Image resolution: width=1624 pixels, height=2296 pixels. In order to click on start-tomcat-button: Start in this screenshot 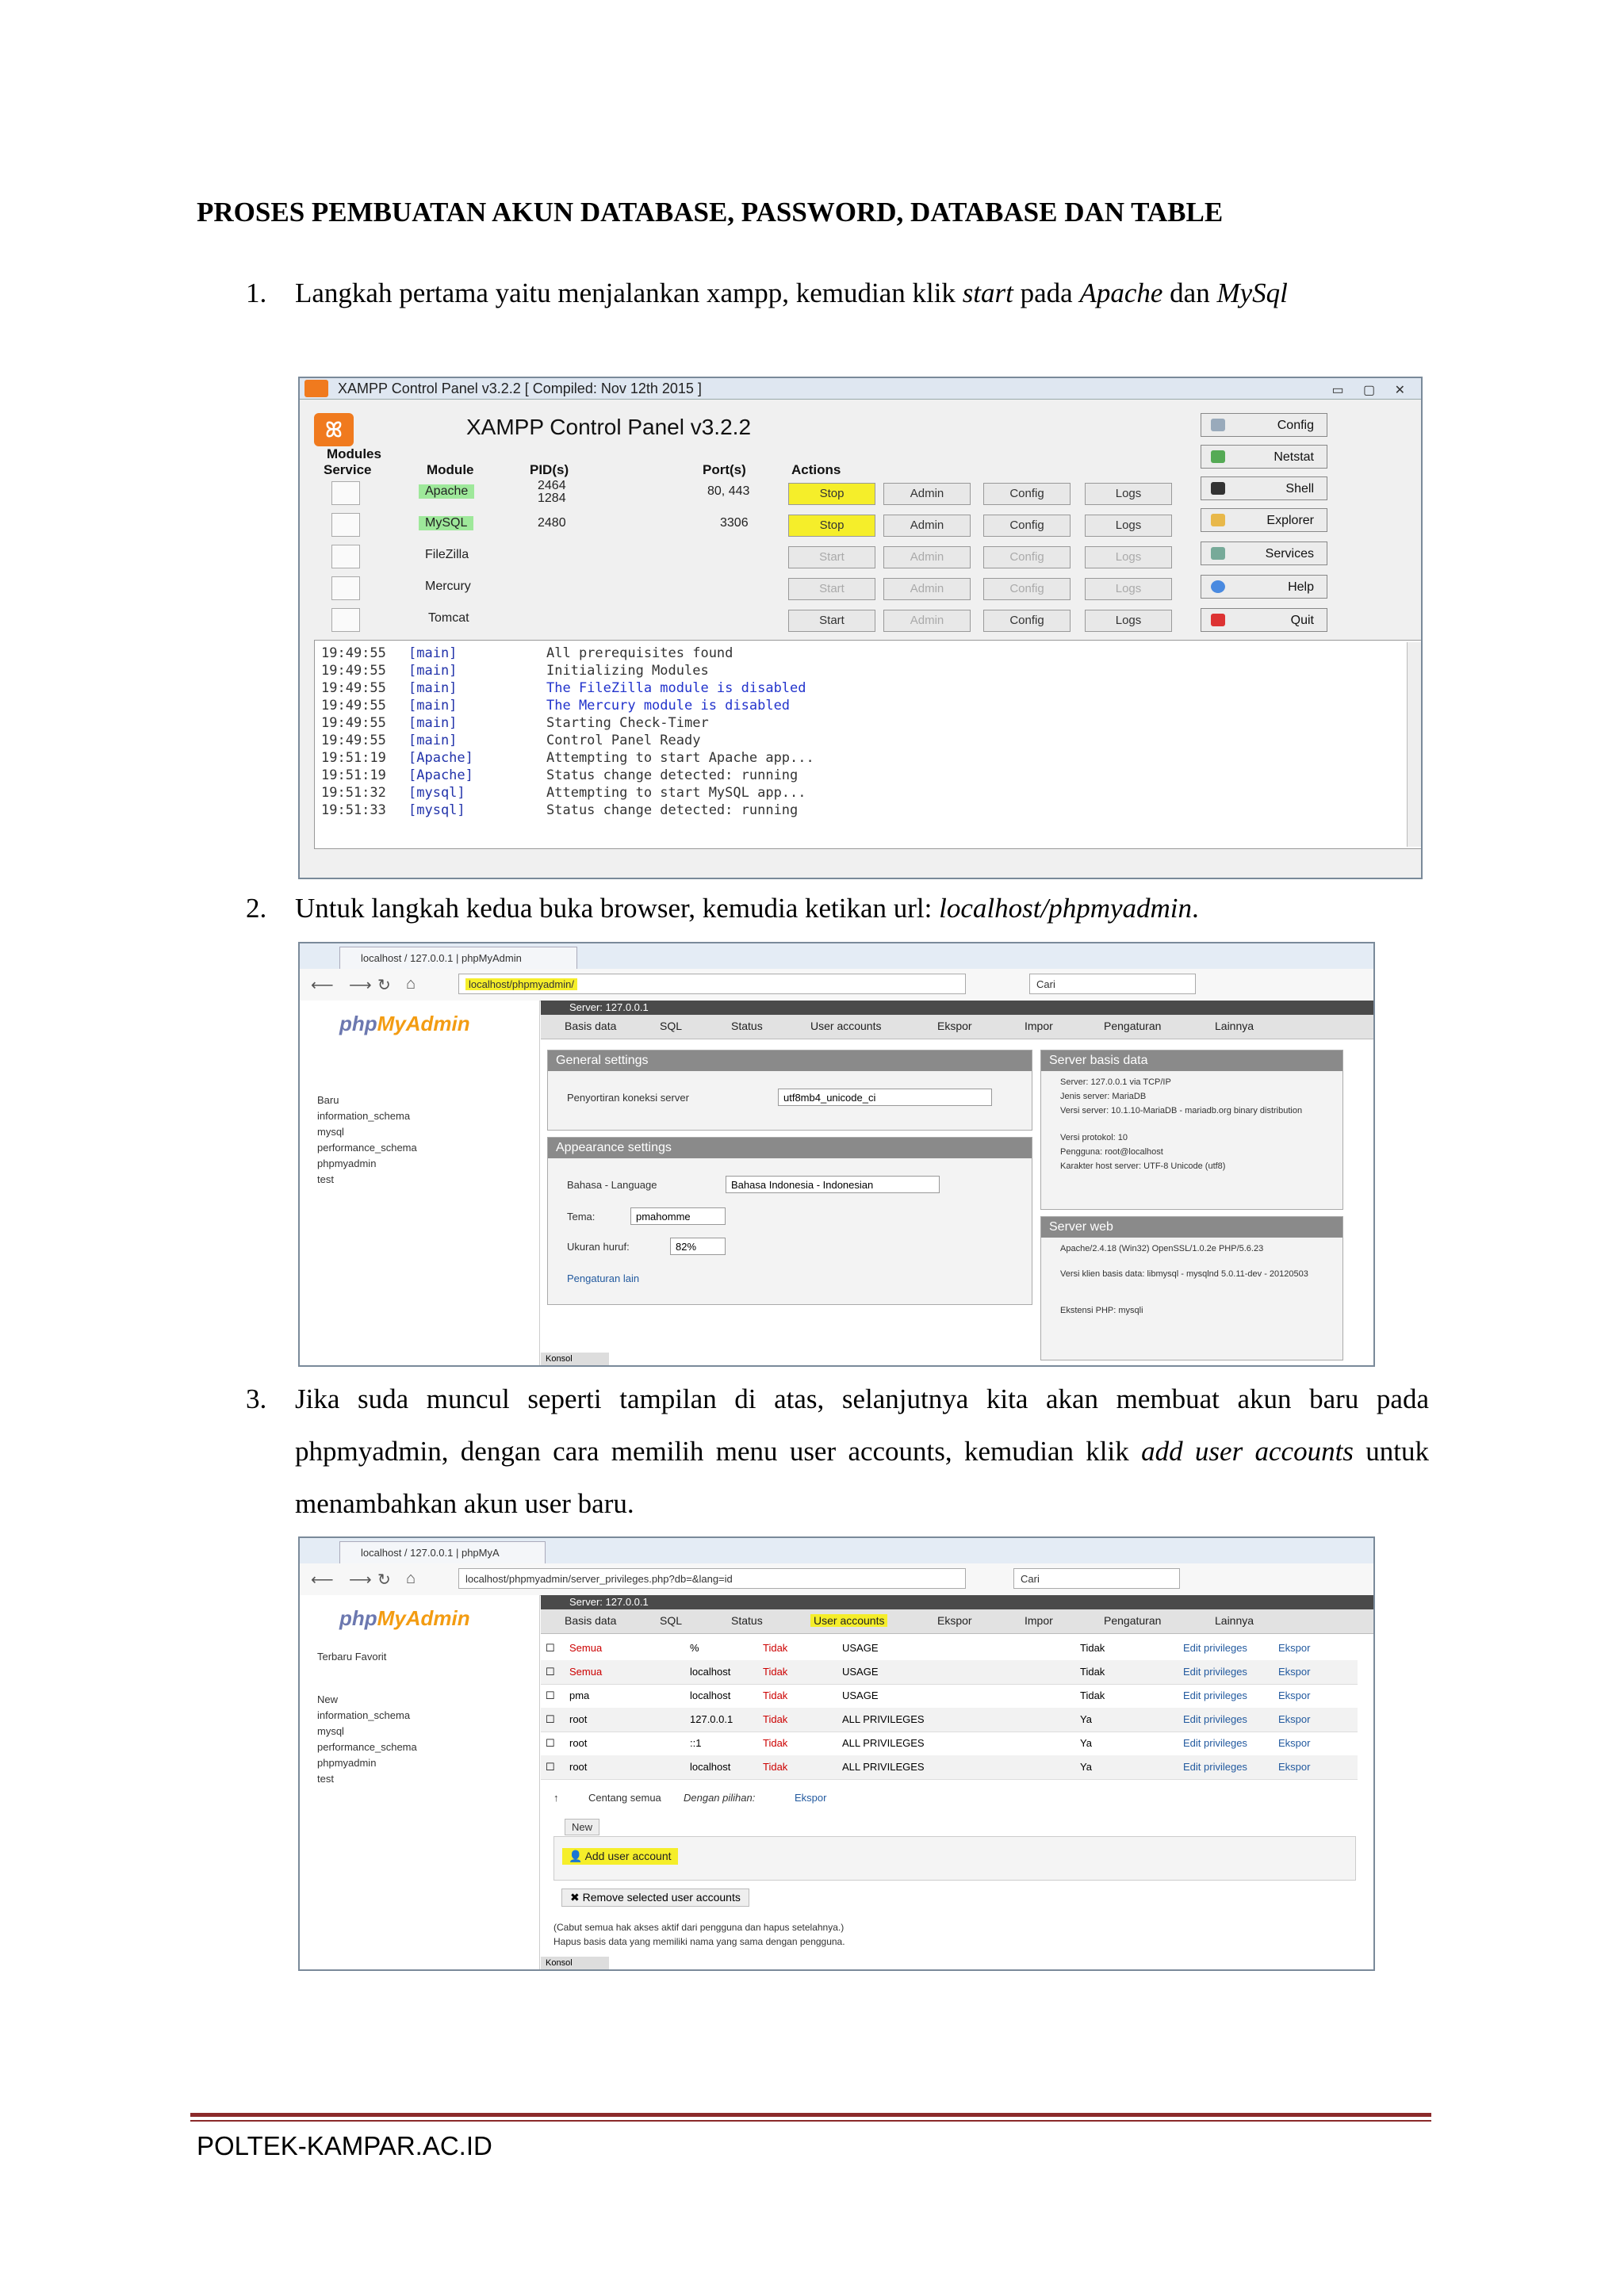, I will do `click(831, 621)`.